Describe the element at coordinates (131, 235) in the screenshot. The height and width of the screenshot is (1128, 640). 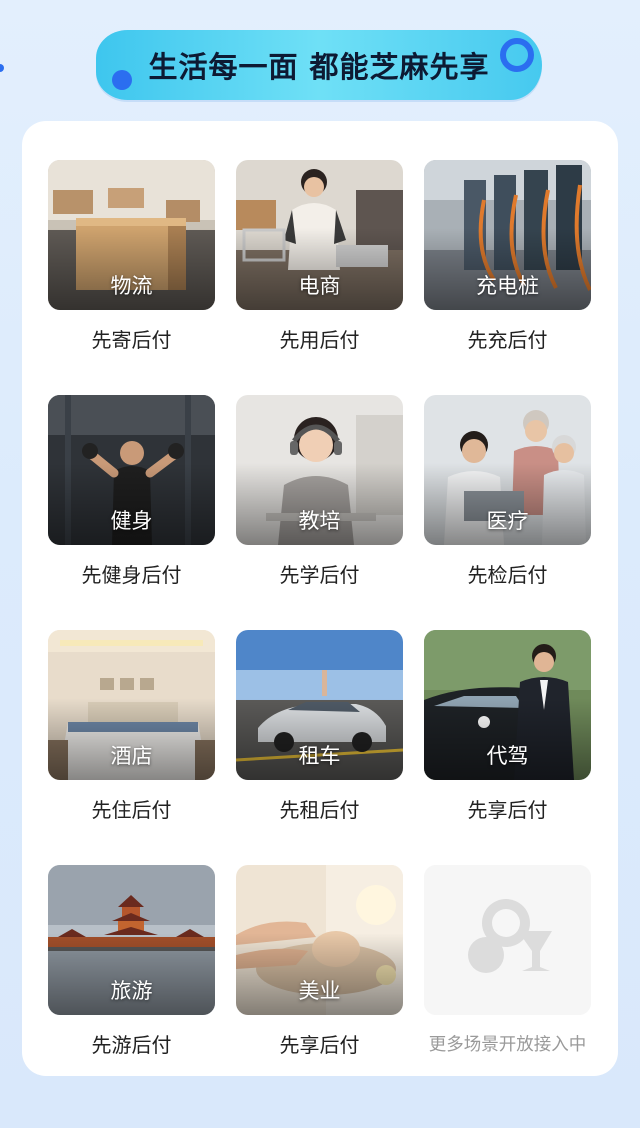
I see `logistics-photo: 物流` at that location.